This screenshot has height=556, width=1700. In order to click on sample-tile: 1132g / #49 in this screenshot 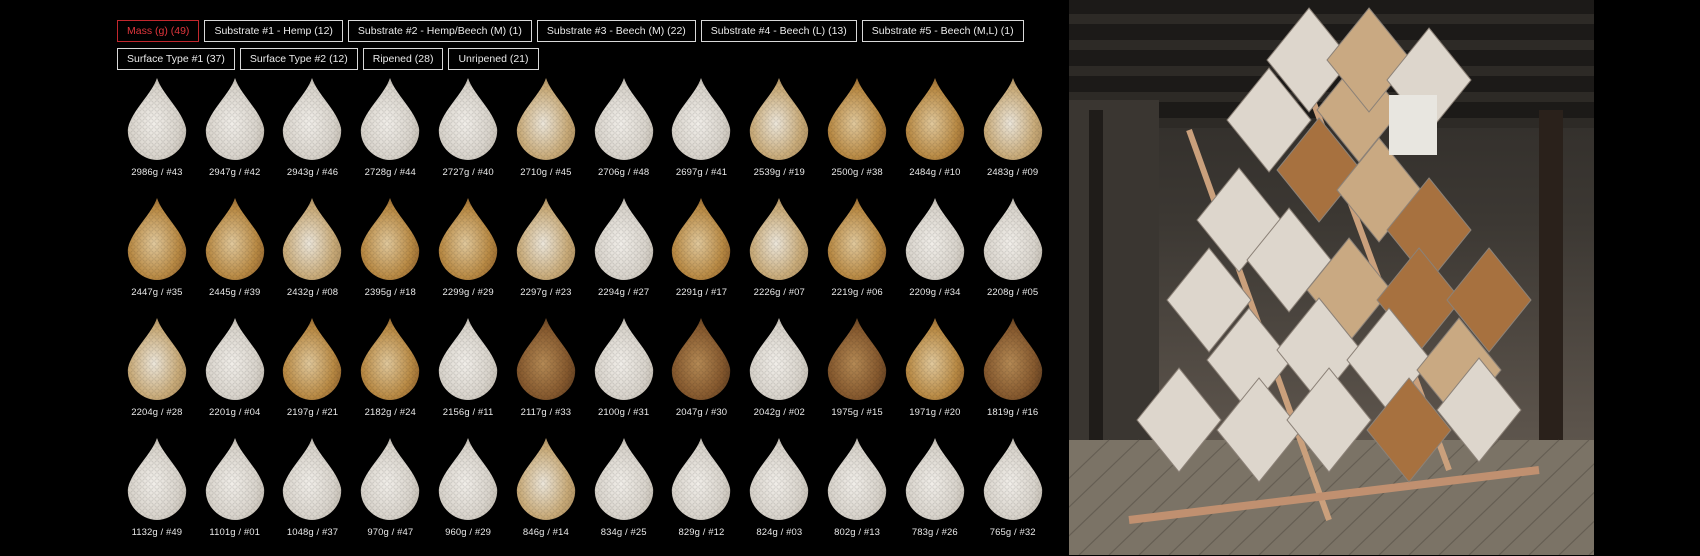, I will do `click(157, 496)`.